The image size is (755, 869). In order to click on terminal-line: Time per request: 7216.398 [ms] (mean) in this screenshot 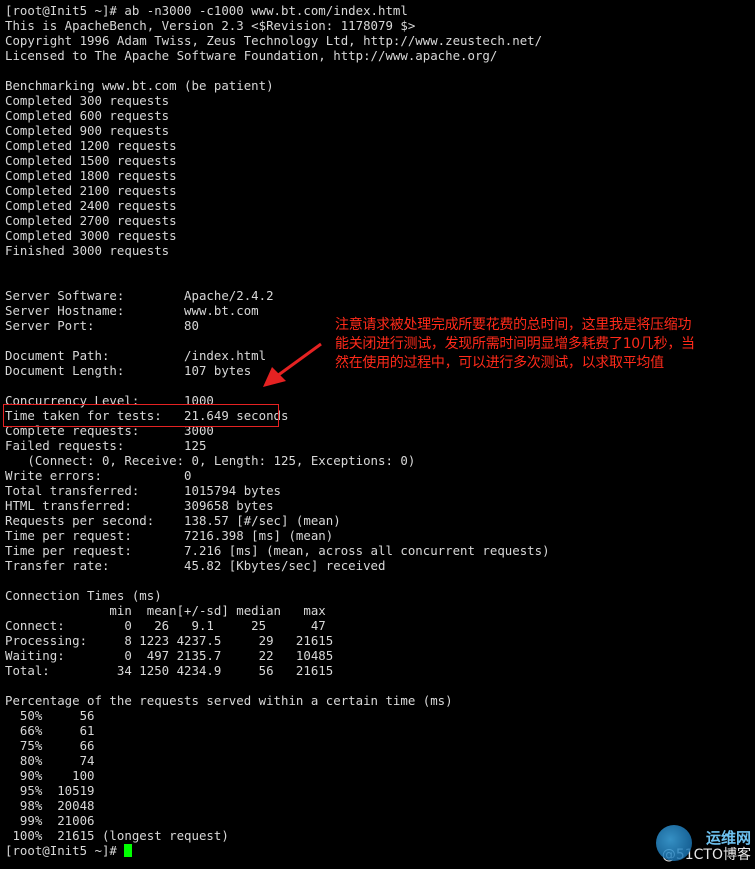, I will do `click(169, 535)`.